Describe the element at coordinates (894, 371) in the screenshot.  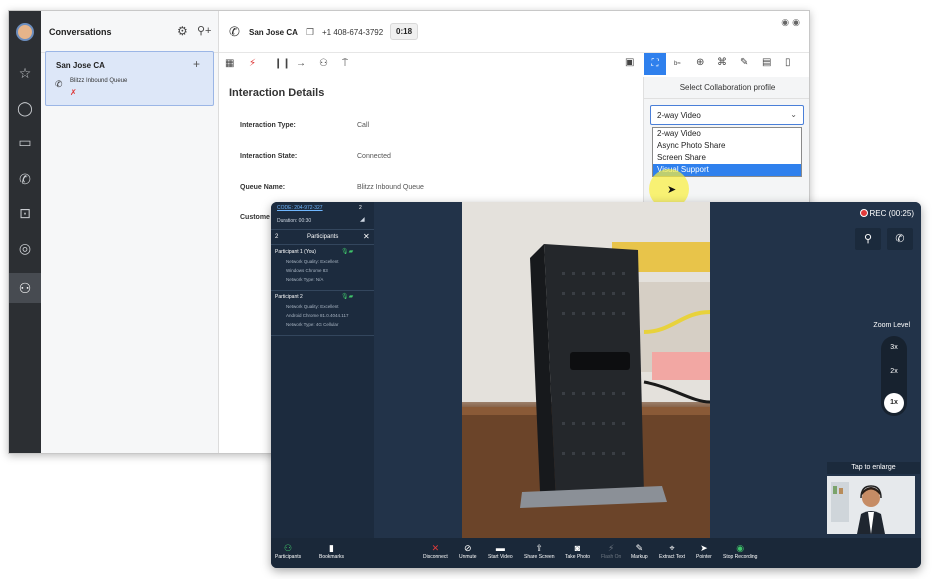
I see `zoom-option: 2x` at that location.